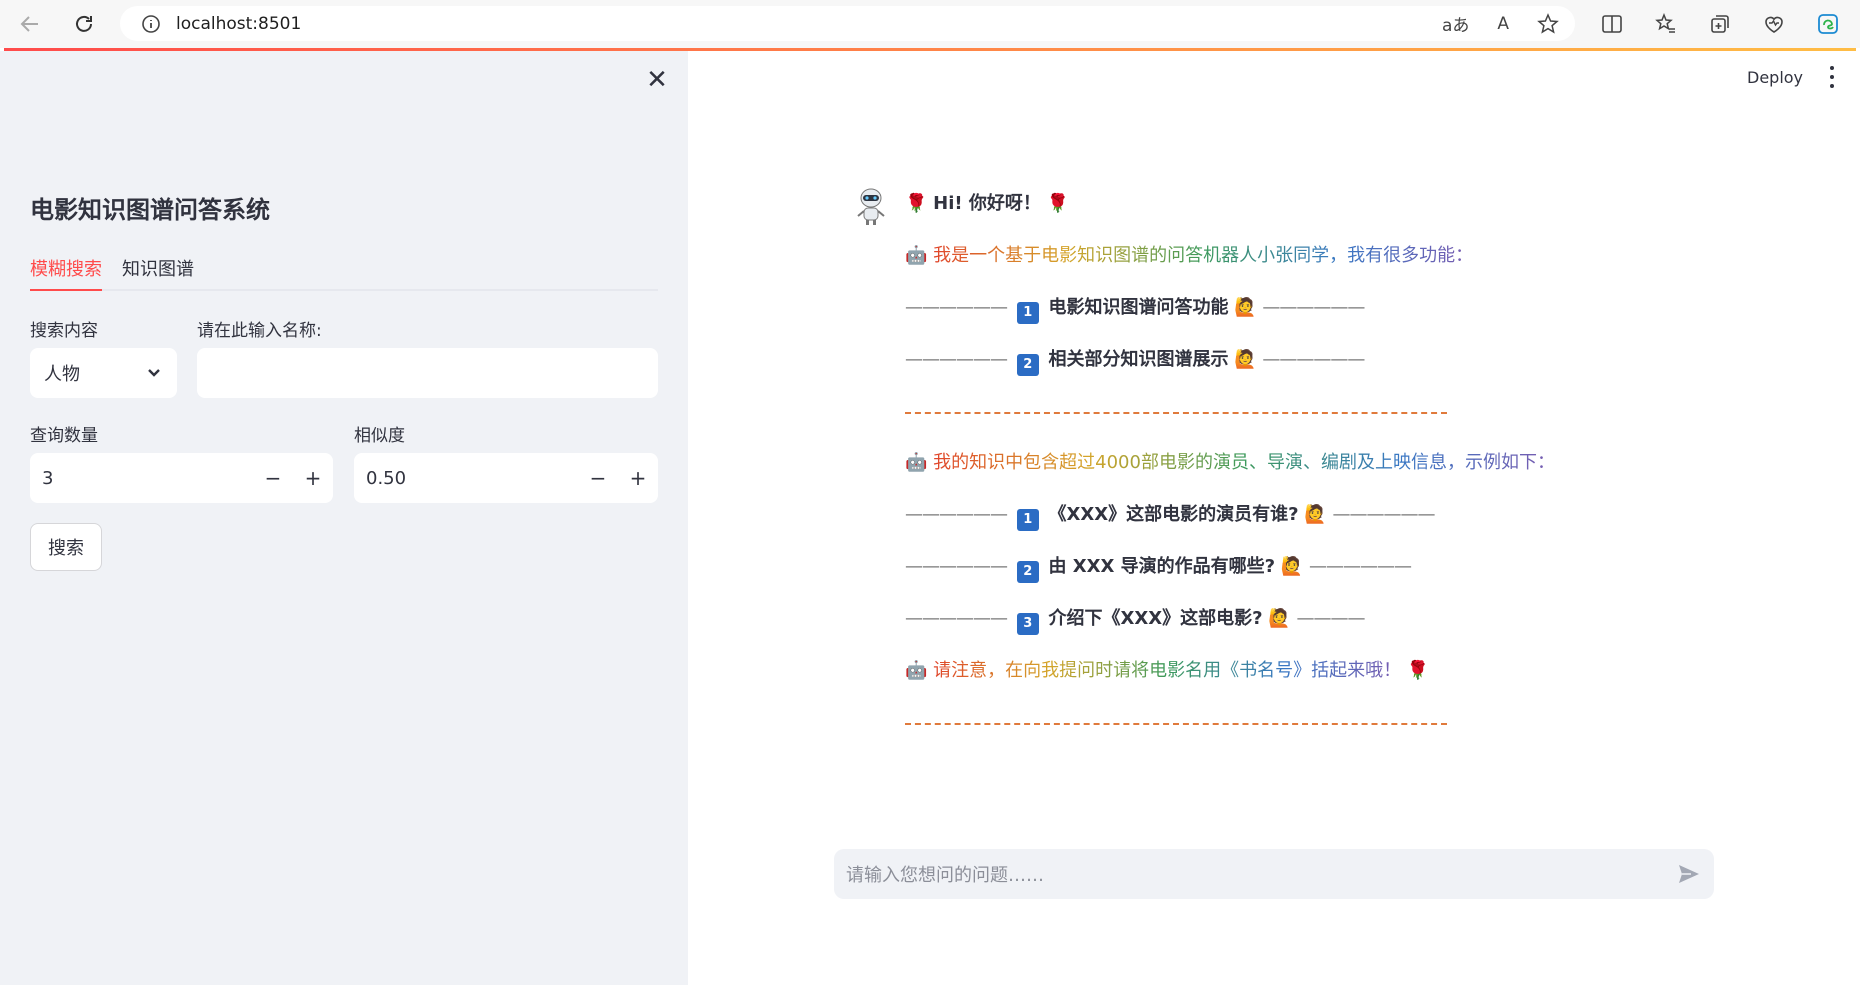 This screenshot has width=1860, height=985. Describe the element at coordinates (141, 478) in the screenshot. I see `count-value: 3` at that location.